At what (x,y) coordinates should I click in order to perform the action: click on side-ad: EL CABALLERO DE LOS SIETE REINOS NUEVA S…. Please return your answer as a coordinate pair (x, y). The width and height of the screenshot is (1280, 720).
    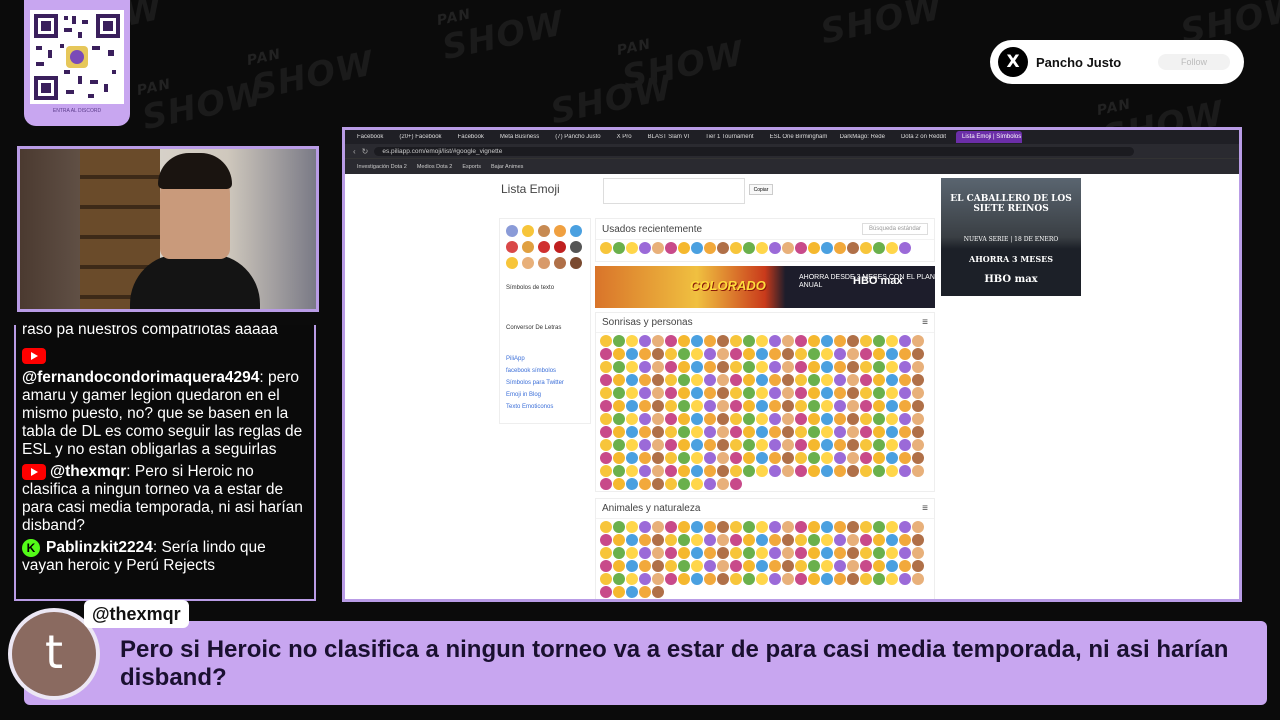
    Looking at the image, I should click on (1011, 237).